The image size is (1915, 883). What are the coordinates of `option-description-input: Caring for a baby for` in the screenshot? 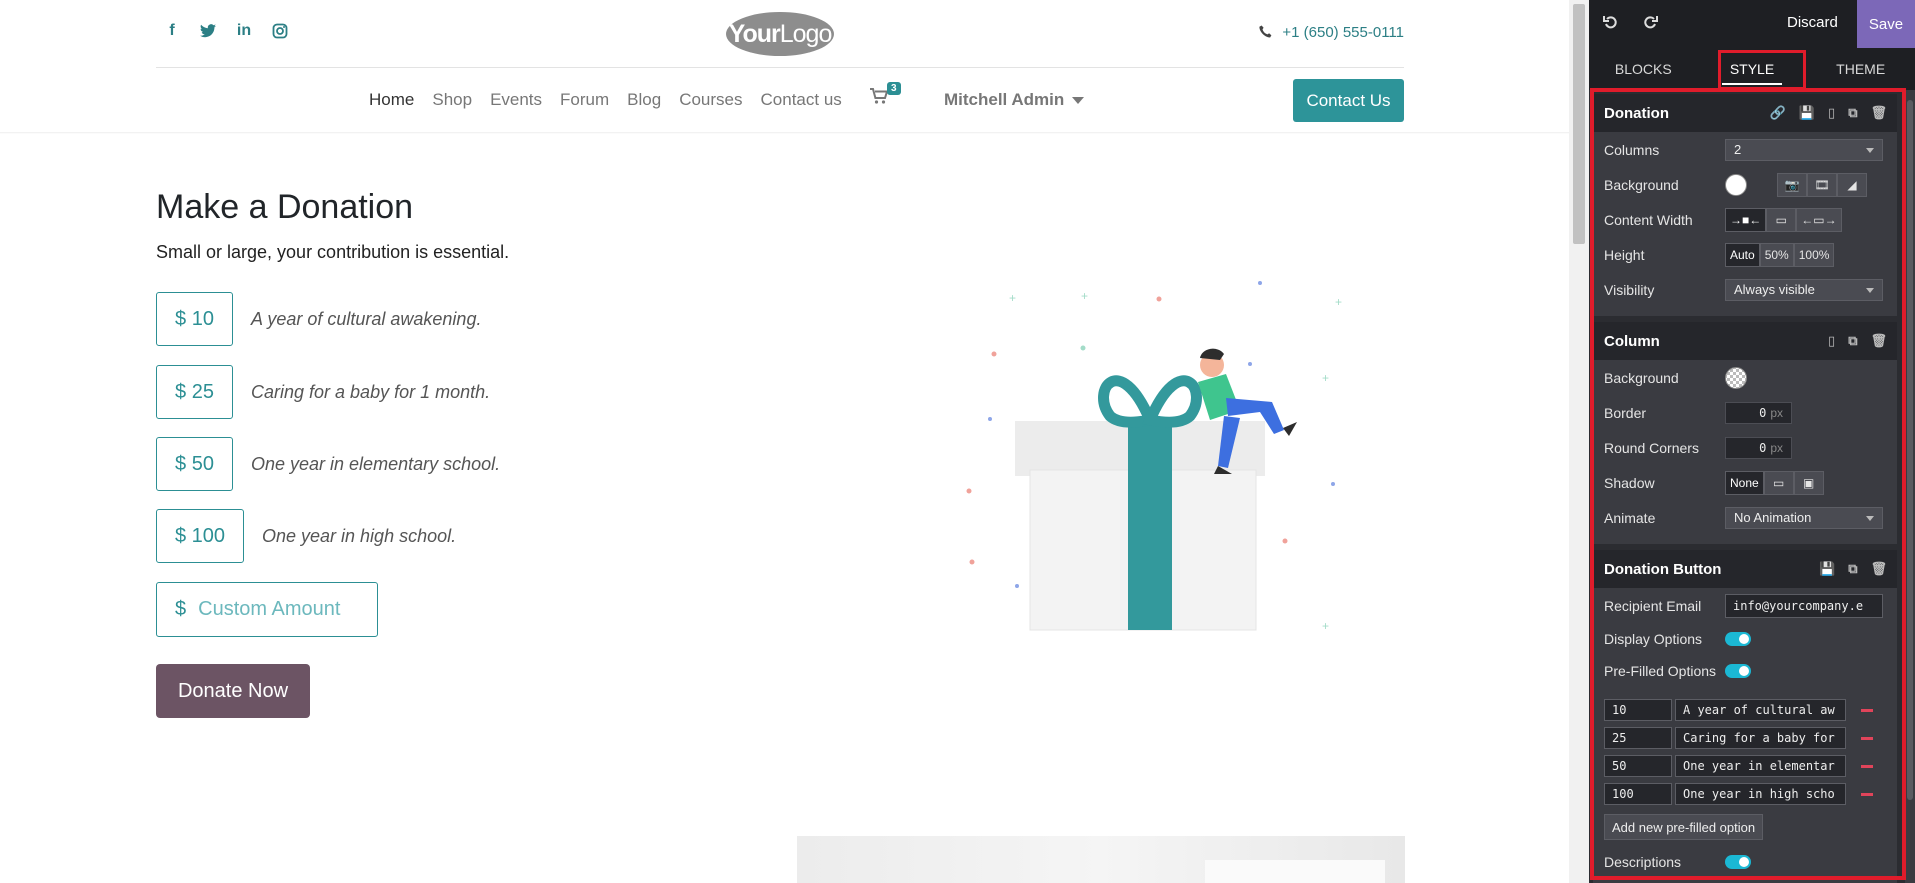 It's located at (1760, 738).